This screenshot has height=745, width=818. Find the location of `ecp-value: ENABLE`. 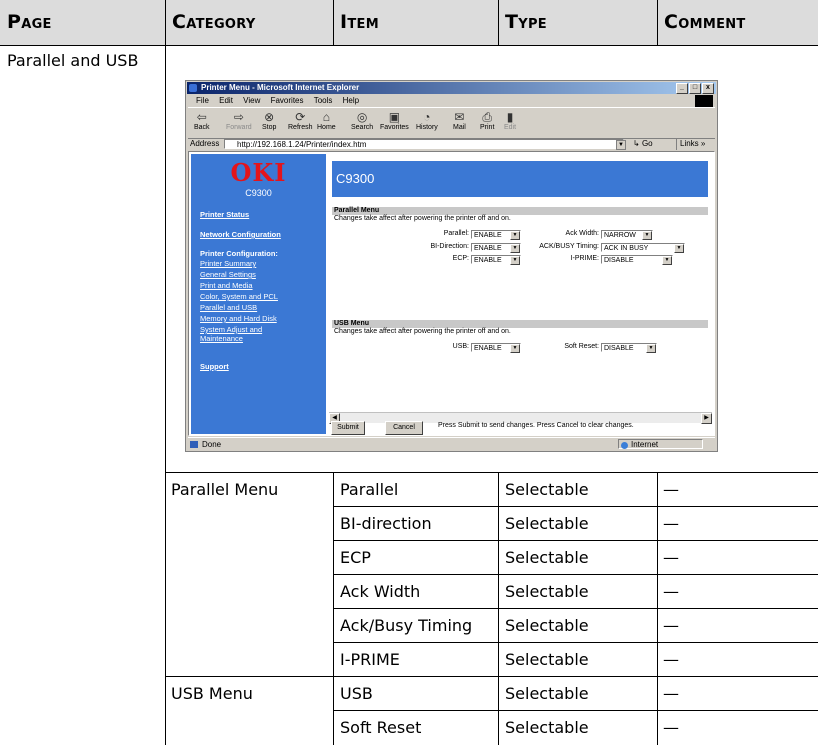

ecp-value: ENABLE is located at coordinates (488, 260).